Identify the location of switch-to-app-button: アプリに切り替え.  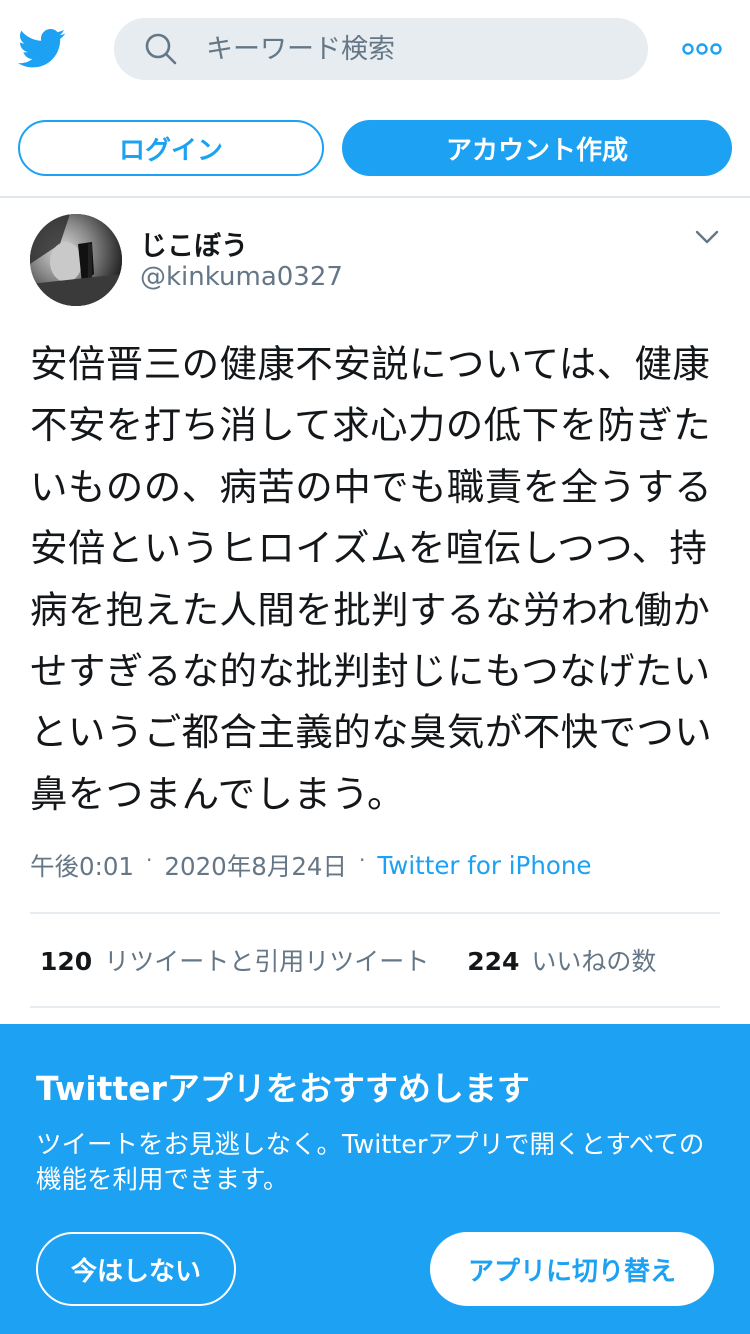
(572, 1269).